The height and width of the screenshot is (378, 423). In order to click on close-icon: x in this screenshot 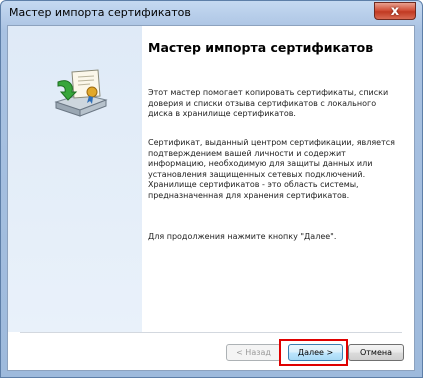, I will do `click(395, 11)`.